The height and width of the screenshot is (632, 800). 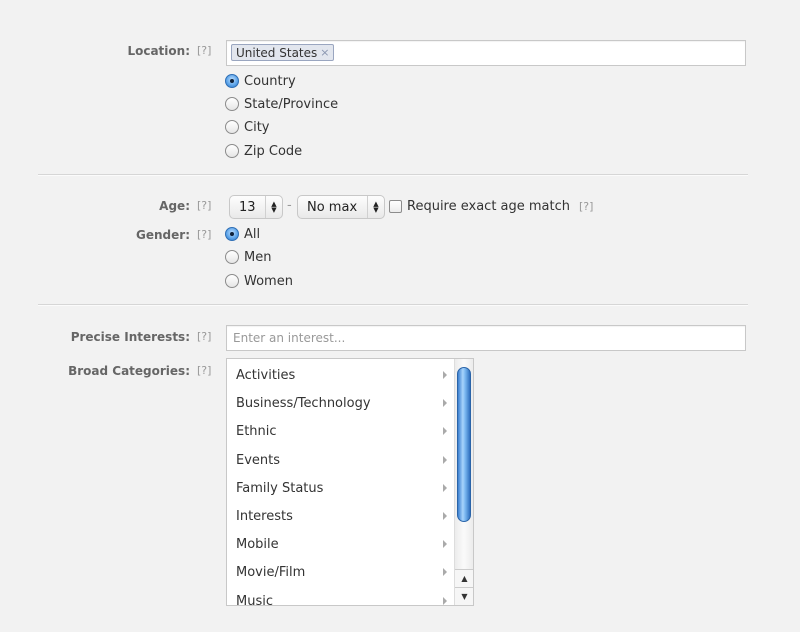 What do you see at coordinates (341, 516) in the screenshot?
I see `category-item-interests: Interests` at bounding box center [341, 516].